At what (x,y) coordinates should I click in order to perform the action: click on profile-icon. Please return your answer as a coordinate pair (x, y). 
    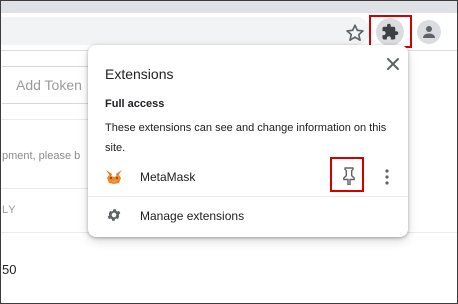
    Looking at the image, I should click on (429, 32).